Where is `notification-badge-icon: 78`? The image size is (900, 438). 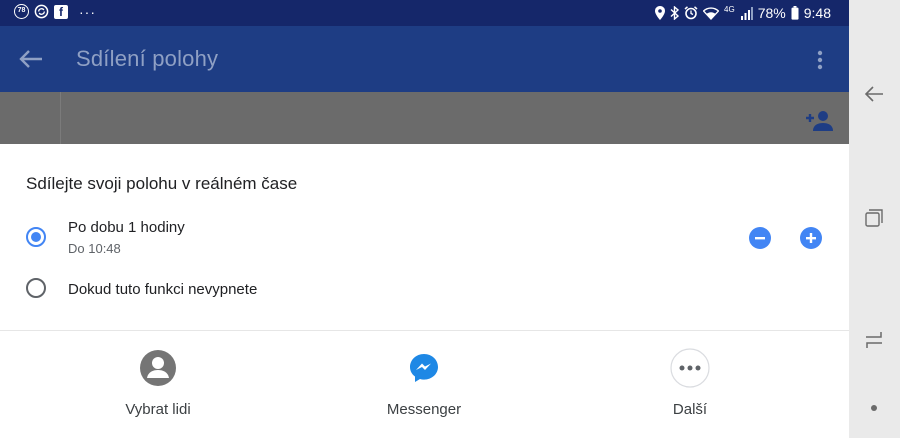
notification-badge-icon: 78 is located at coordinates (21, 11).